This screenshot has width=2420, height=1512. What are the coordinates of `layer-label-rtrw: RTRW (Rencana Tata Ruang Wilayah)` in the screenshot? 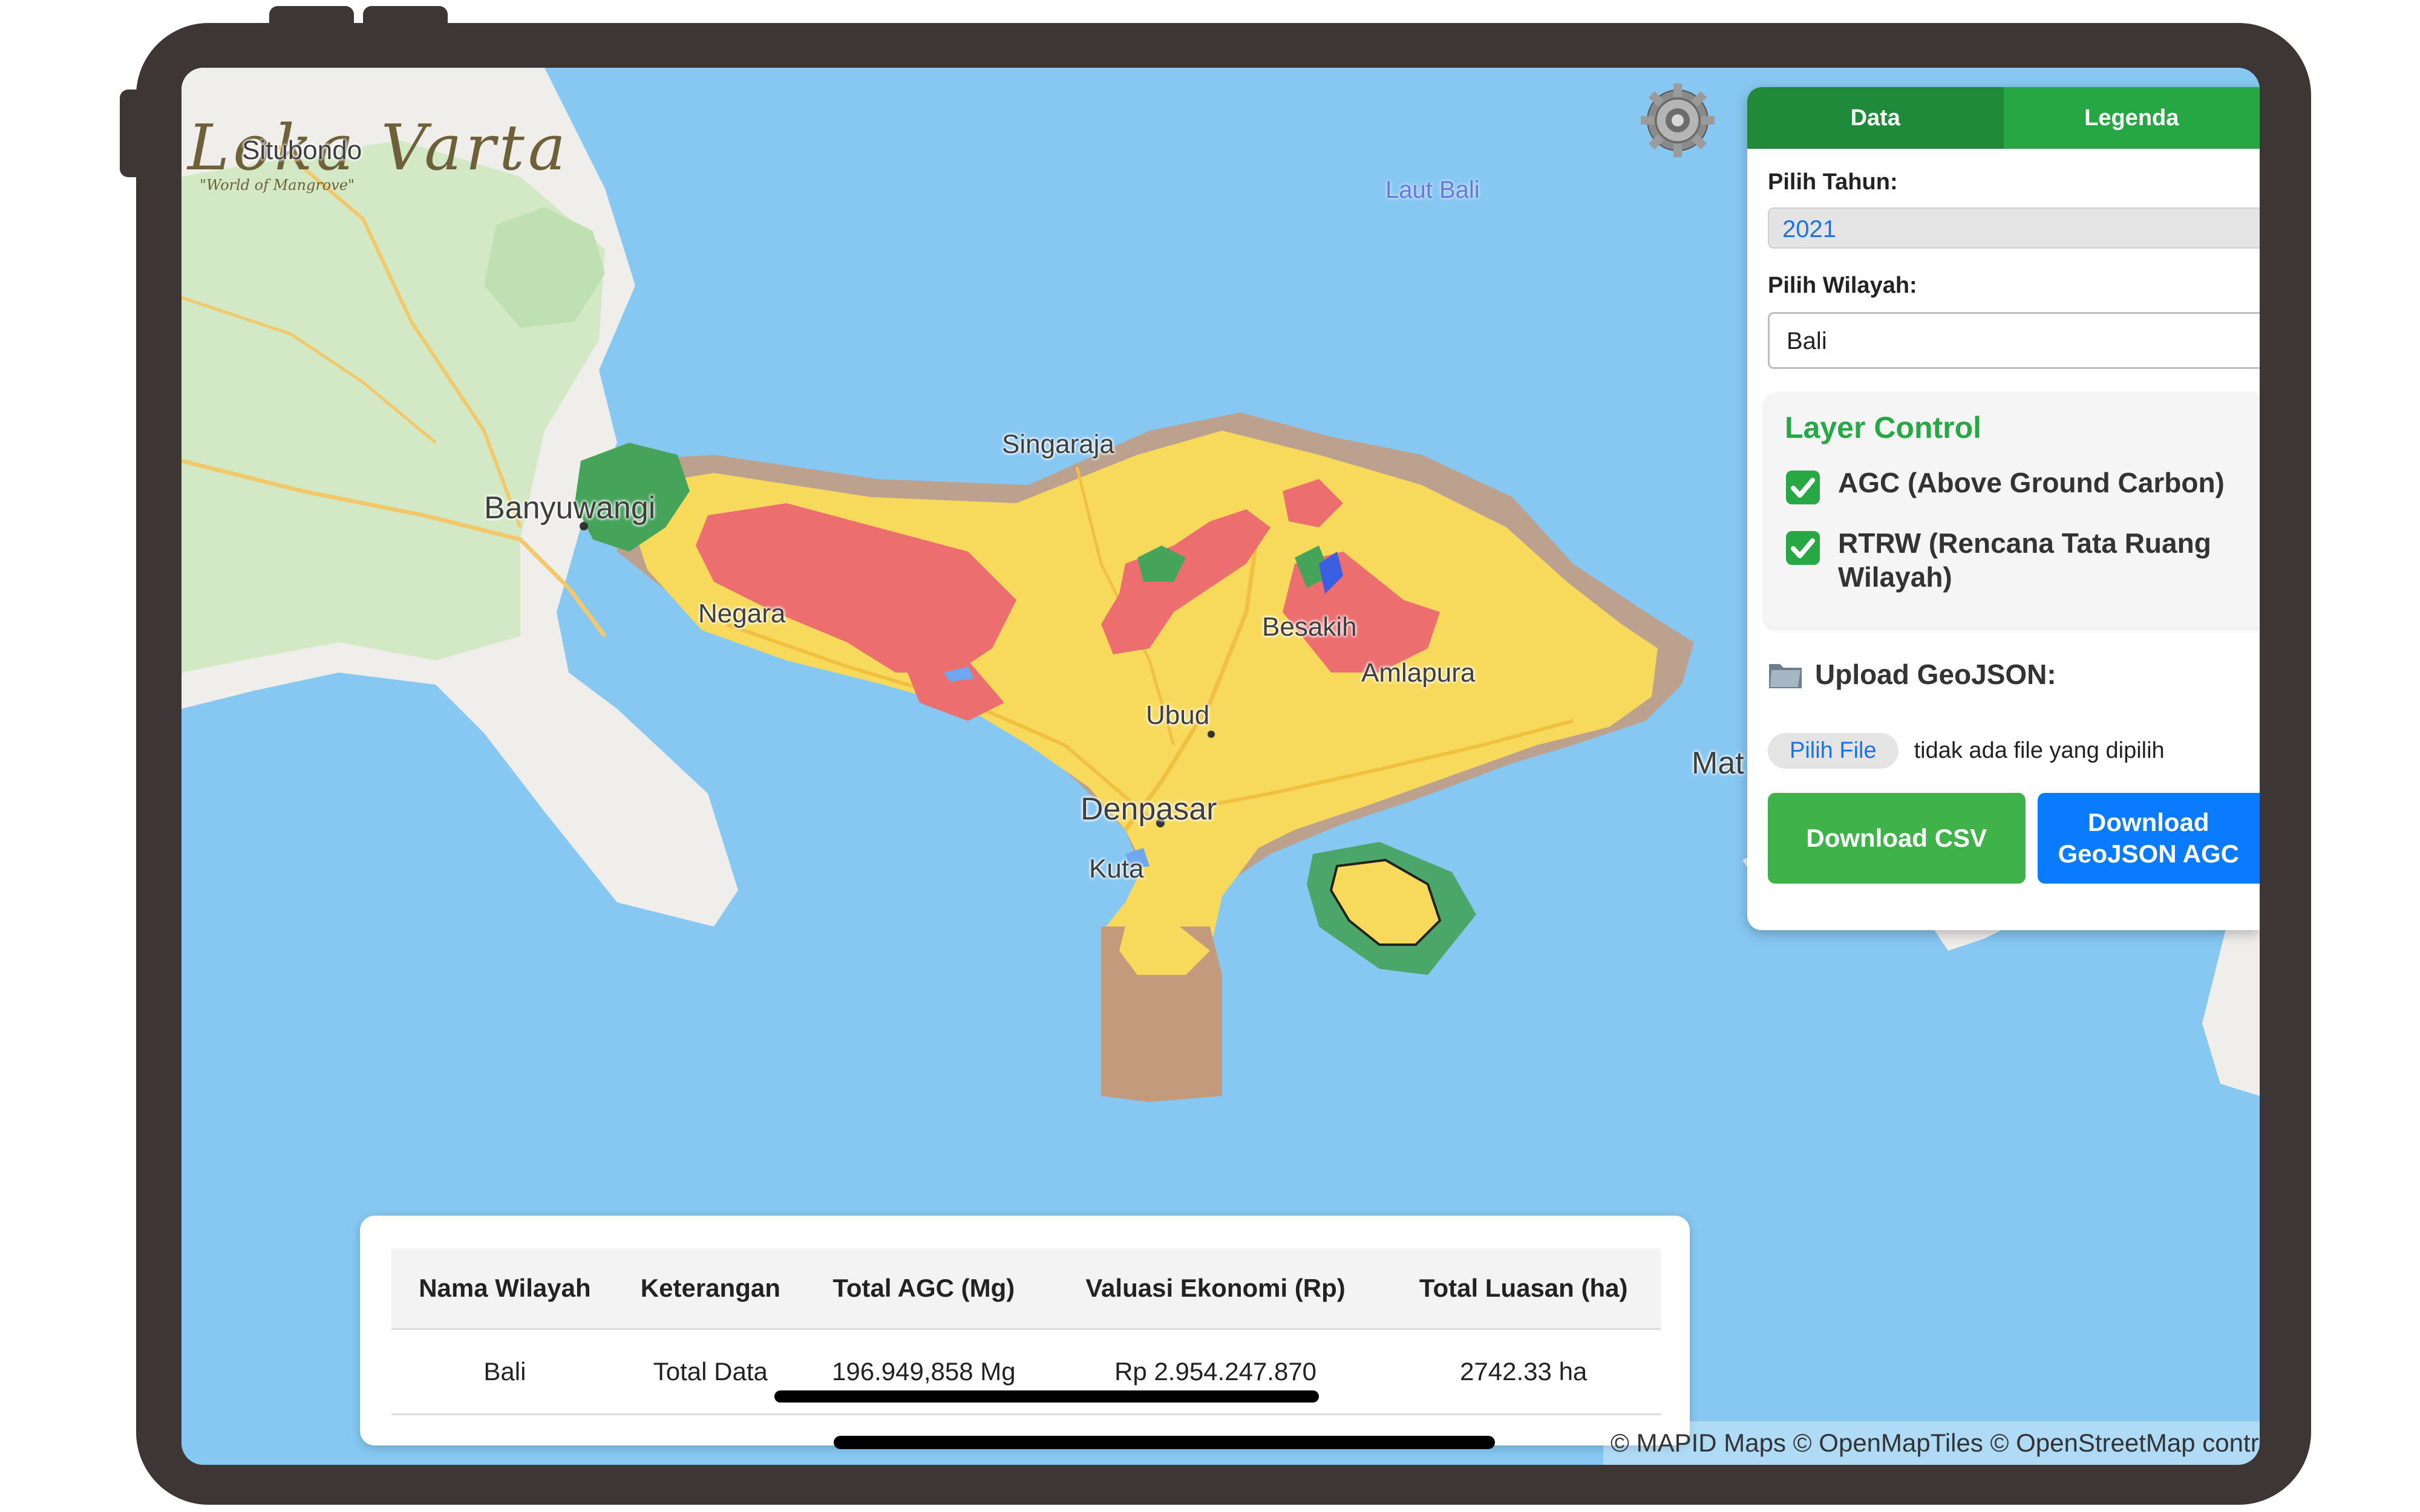 It's located at (2024, 560).